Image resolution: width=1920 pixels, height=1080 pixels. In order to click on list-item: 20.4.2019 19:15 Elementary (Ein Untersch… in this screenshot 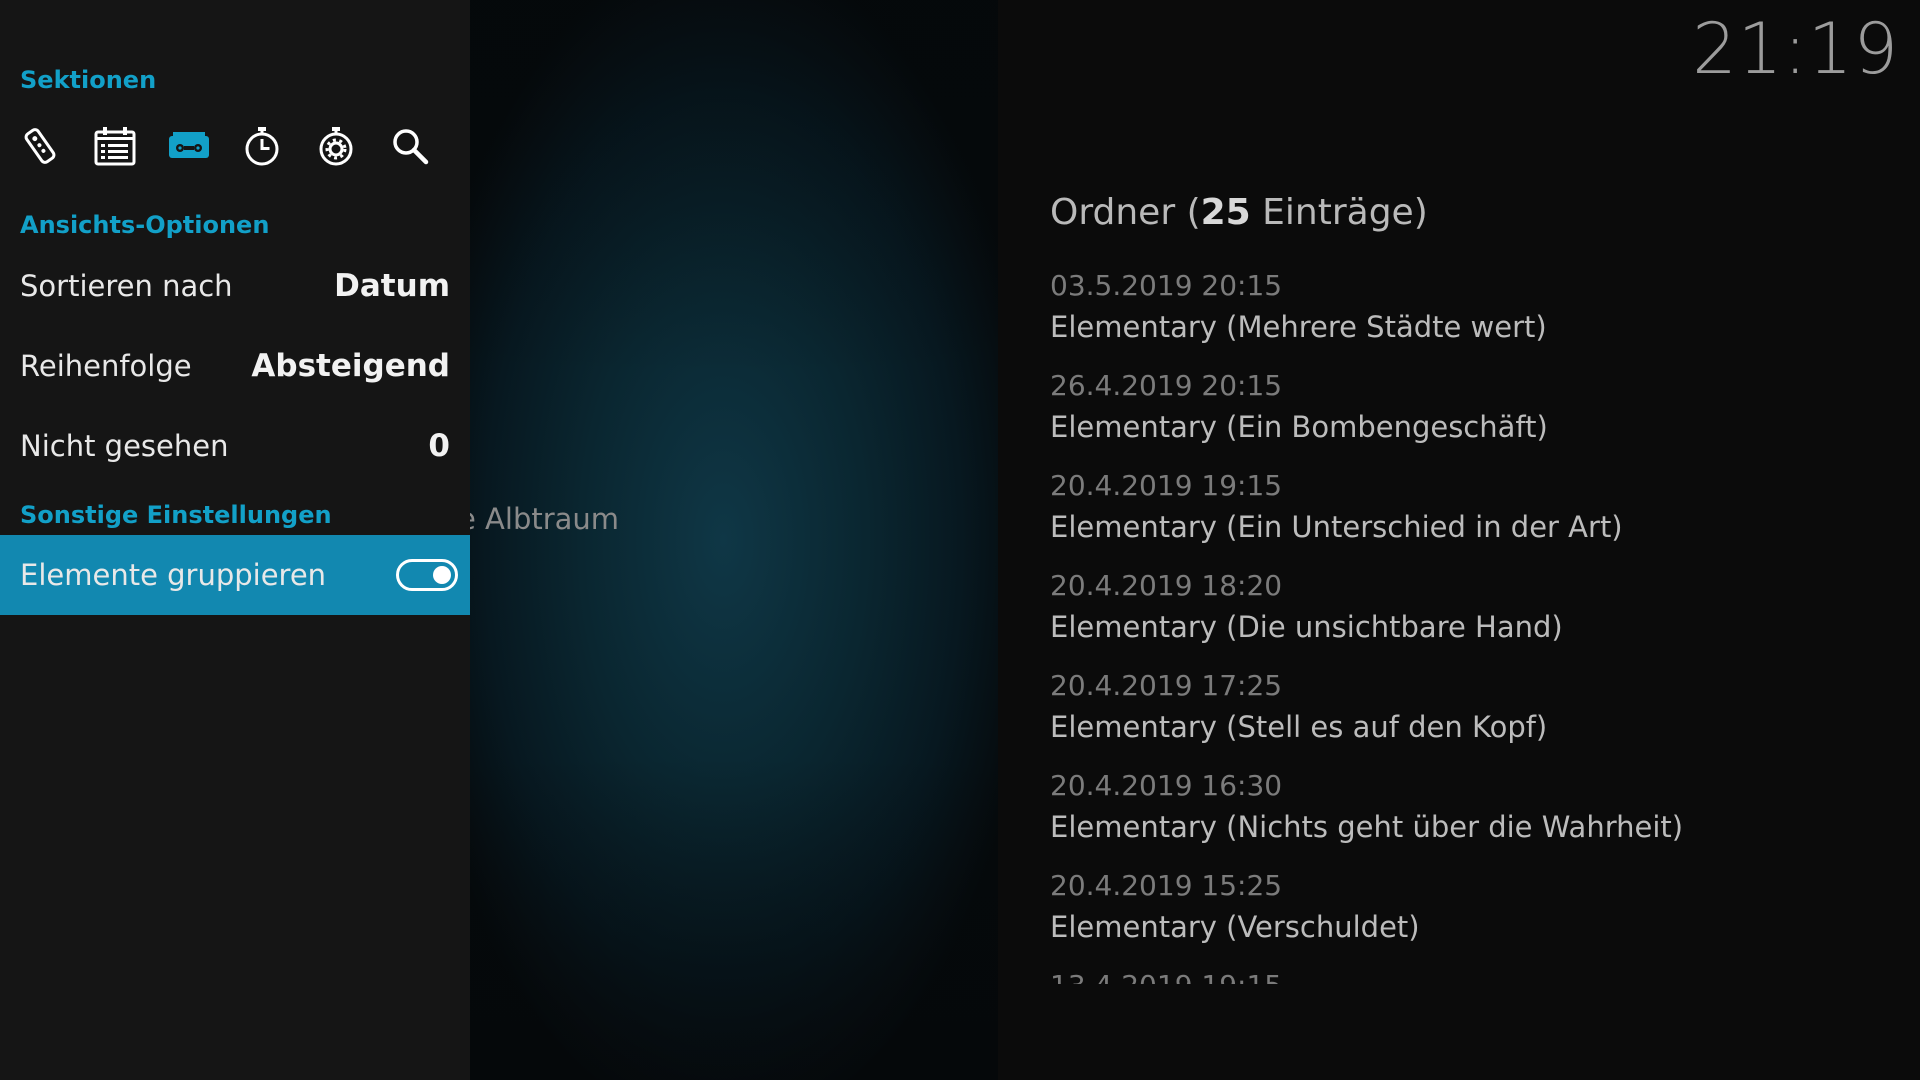, I will do `click(1460, 516)`.